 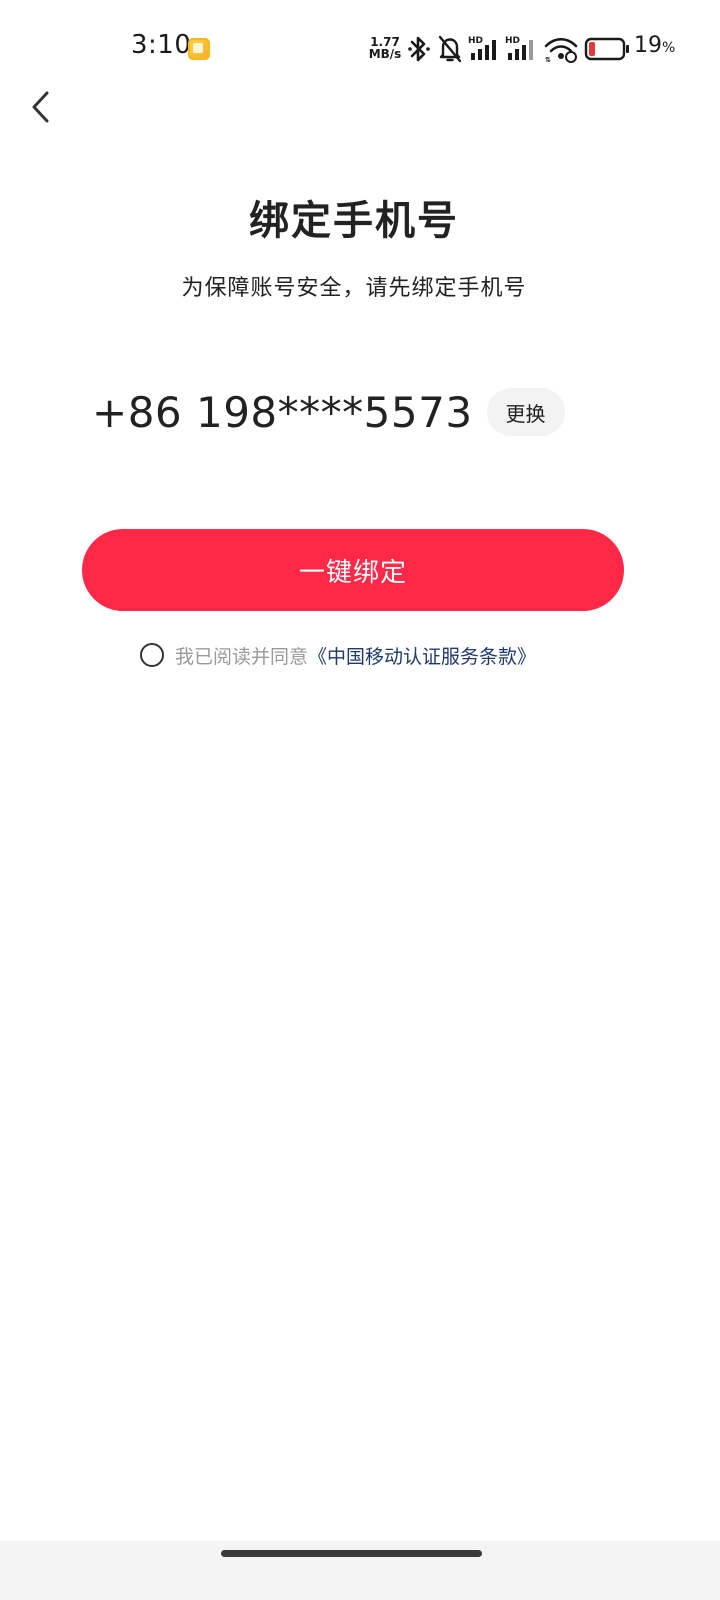 What do you see at coordinates (669, 48) in the screenshot?
I see `battery-percent-sign: %` at bounding box center [669, 48].